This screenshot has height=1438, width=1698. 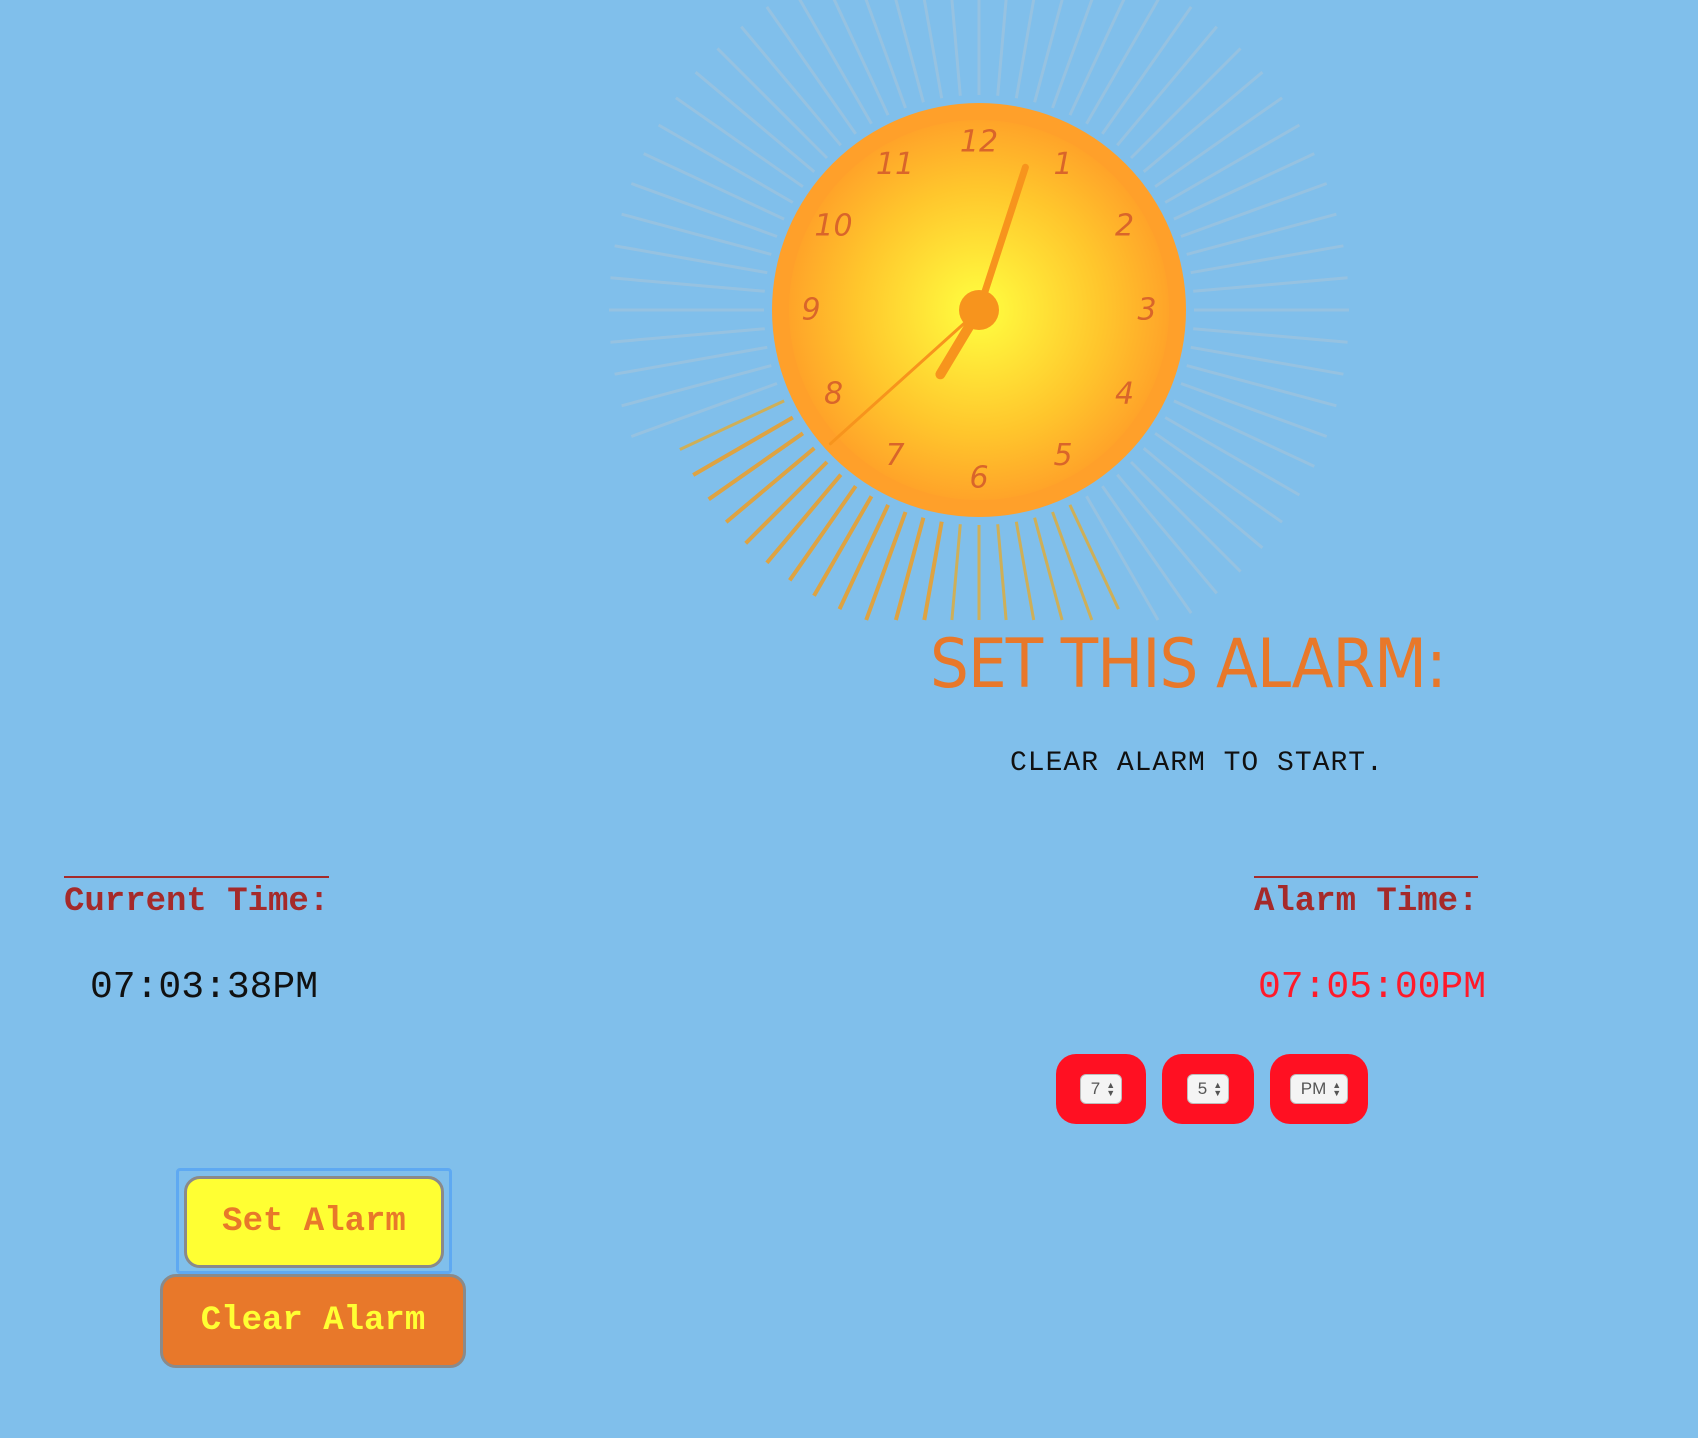 What do you see at coordinates (313, 1321) in the screenshot?
I see `clear-alarm-button: Clear Alarm` at bounding box center [313, 1321].